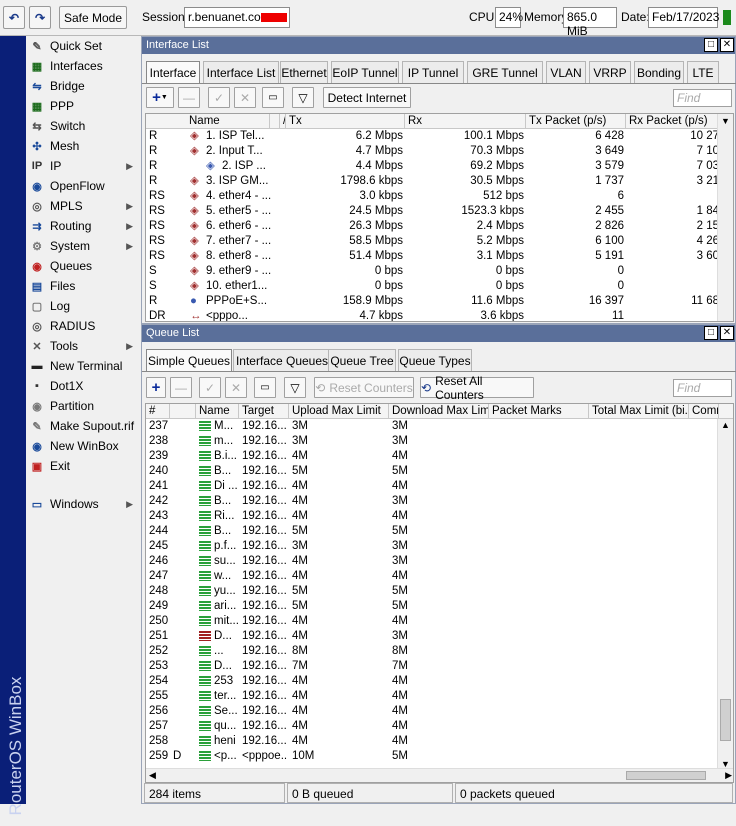 This screenshot has width=736, height=826. Describe the element at coordinates (364, 387) in the screenshot. I see `reset-counters-button: ⟲ Reset Counters` at that location.